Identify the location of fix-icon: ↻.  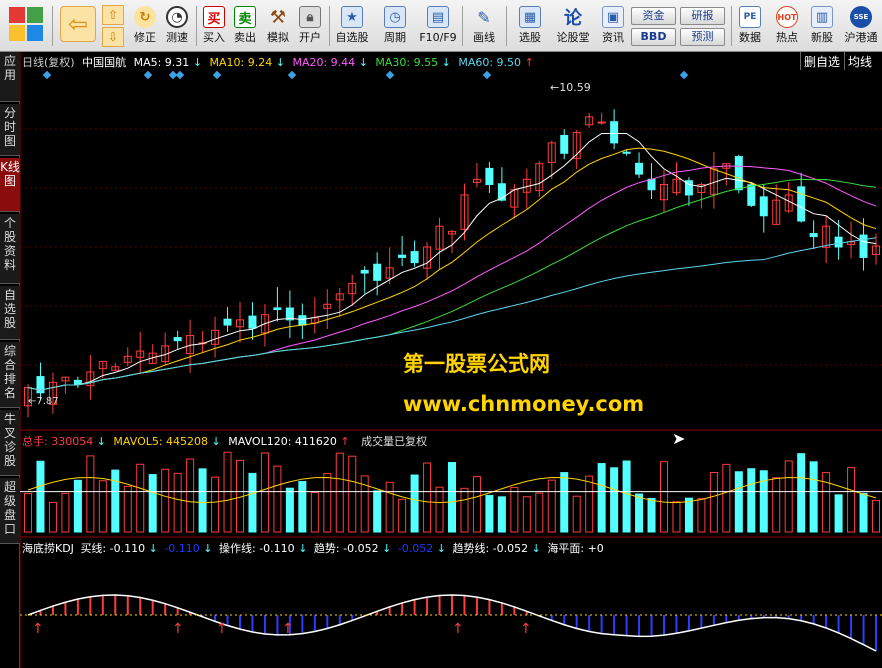
(145, 17).